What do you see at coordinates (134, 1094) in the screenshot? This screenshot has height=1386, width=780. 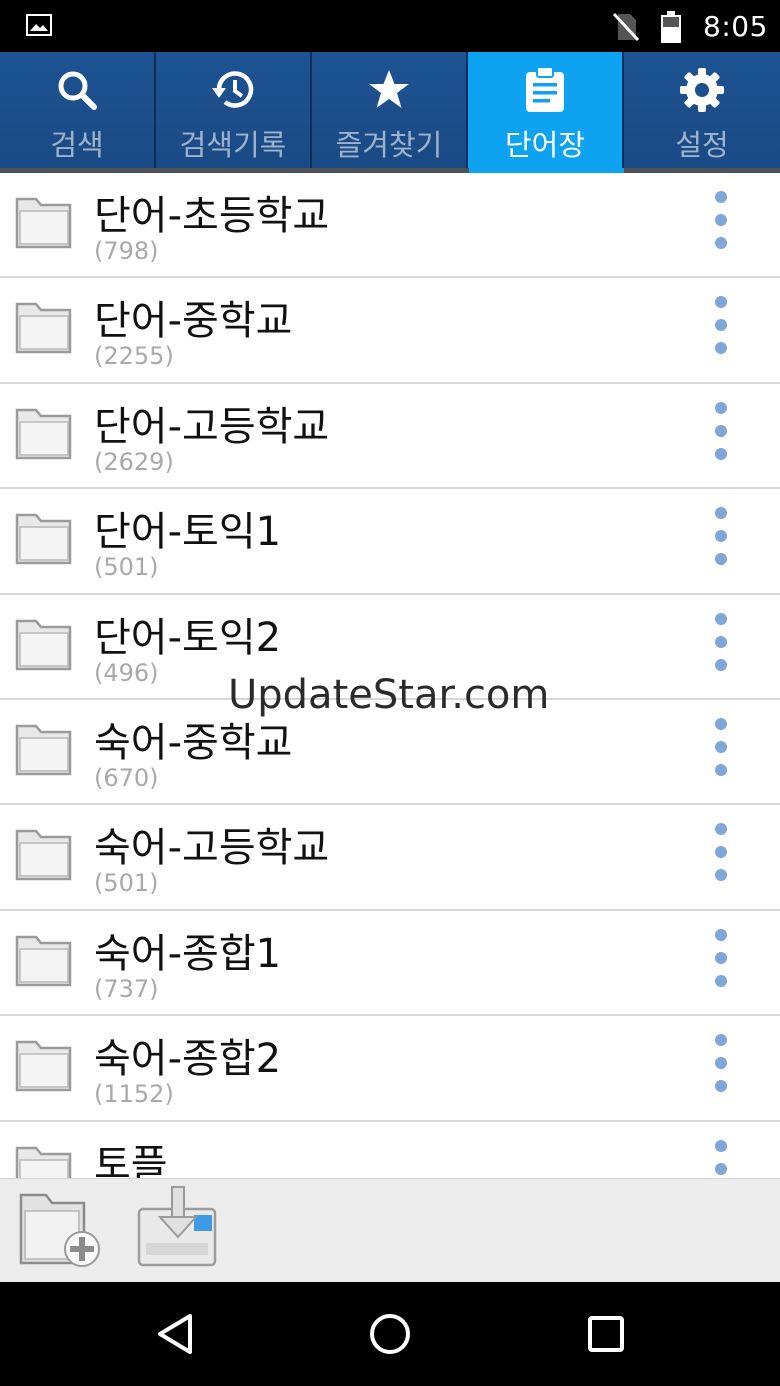 I see `folder-count: (1152)` at bounding box center [134, 1094].